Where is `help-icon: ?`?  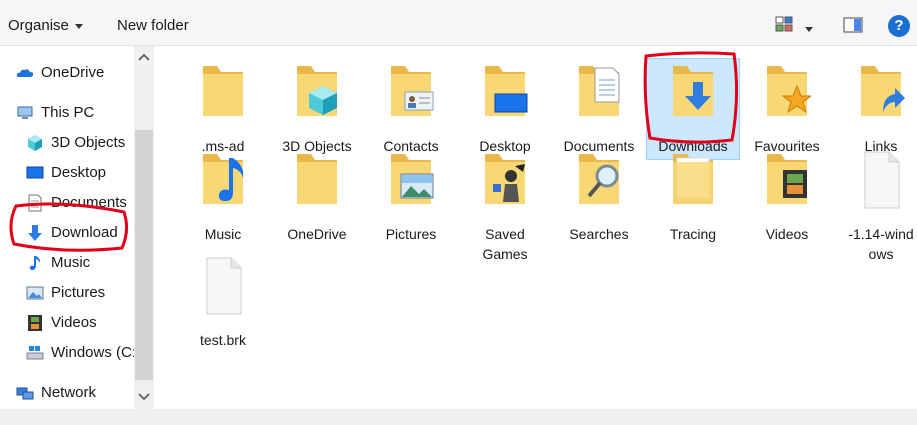 help-icon: ? is located at coordinates (899, 25).